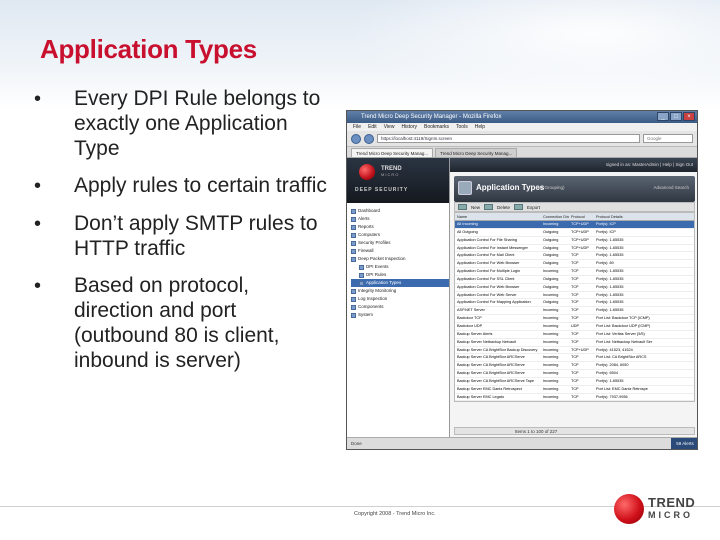 This screenshot has width=720, height=540. Describe the element at coordinates (400, 307) in the screenshot. I see `tree-item-components: Components` at that location.